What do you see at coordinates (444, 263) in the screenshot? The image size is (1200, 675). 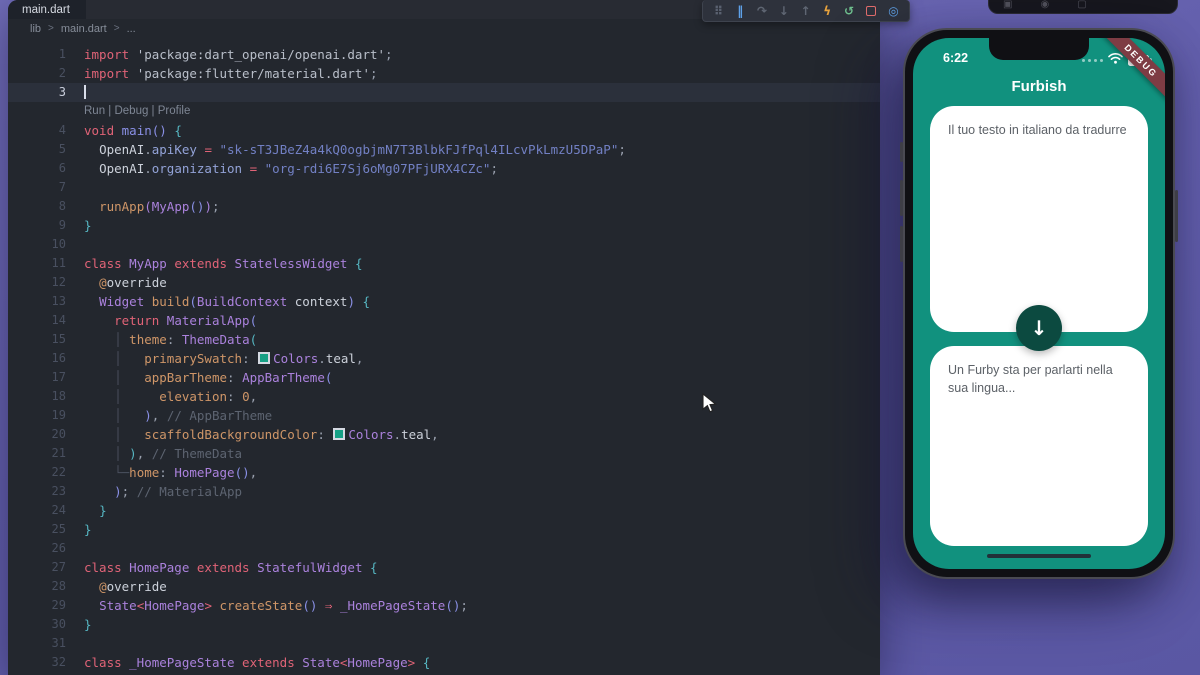 I see `code-line: 11 class MyApp extends StatelessWidget {` at bounding box center [444, 263].